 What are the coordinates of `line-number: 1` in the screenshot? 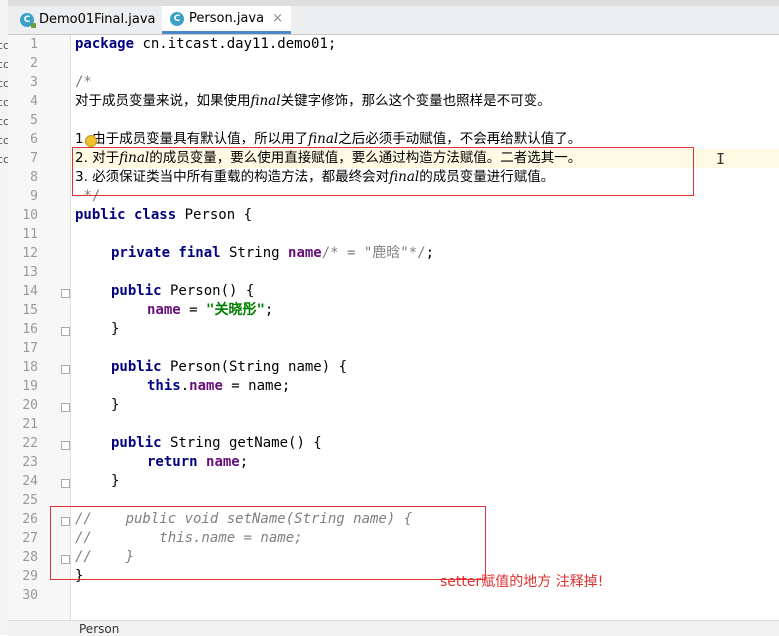 It's located at (34, 44).